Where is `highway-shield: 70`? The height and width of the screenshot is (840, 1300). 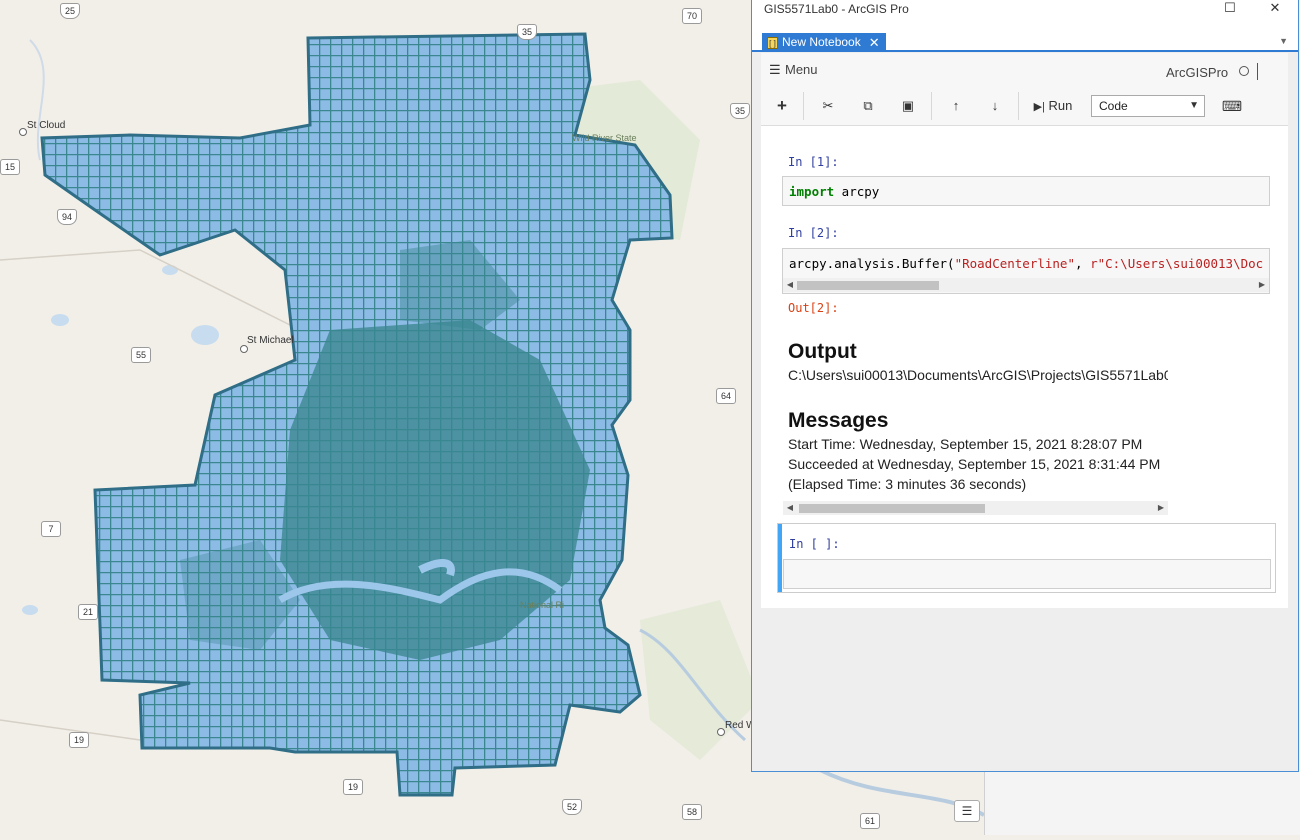
highway-shield: 70 is located at coordinates (692, 16).